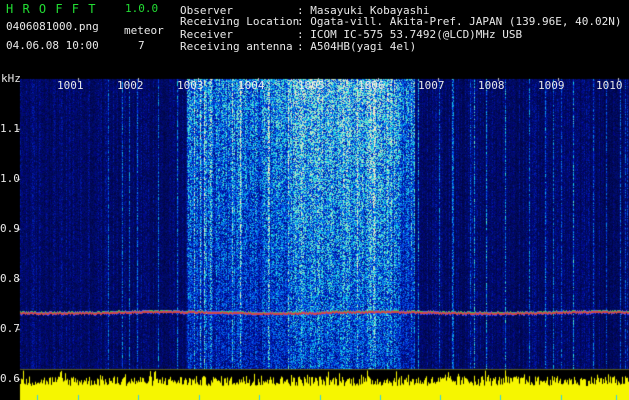  Describe the element at coordinates (10, 278) in the screenshot. I see `y-tick-label: 0.8` at that location.